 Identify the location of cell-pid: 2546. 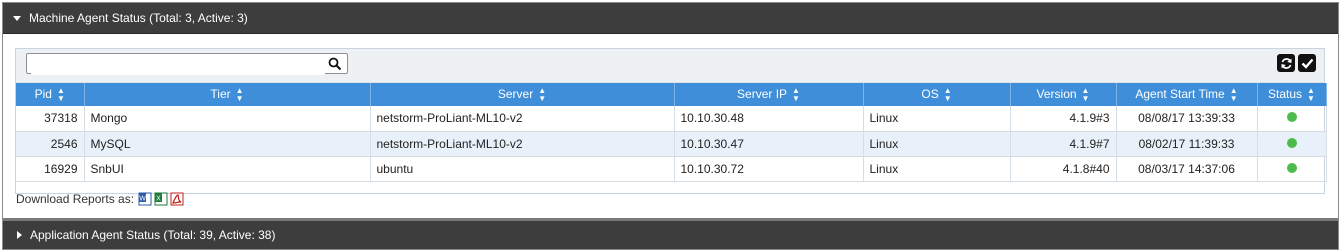
(50, 144).